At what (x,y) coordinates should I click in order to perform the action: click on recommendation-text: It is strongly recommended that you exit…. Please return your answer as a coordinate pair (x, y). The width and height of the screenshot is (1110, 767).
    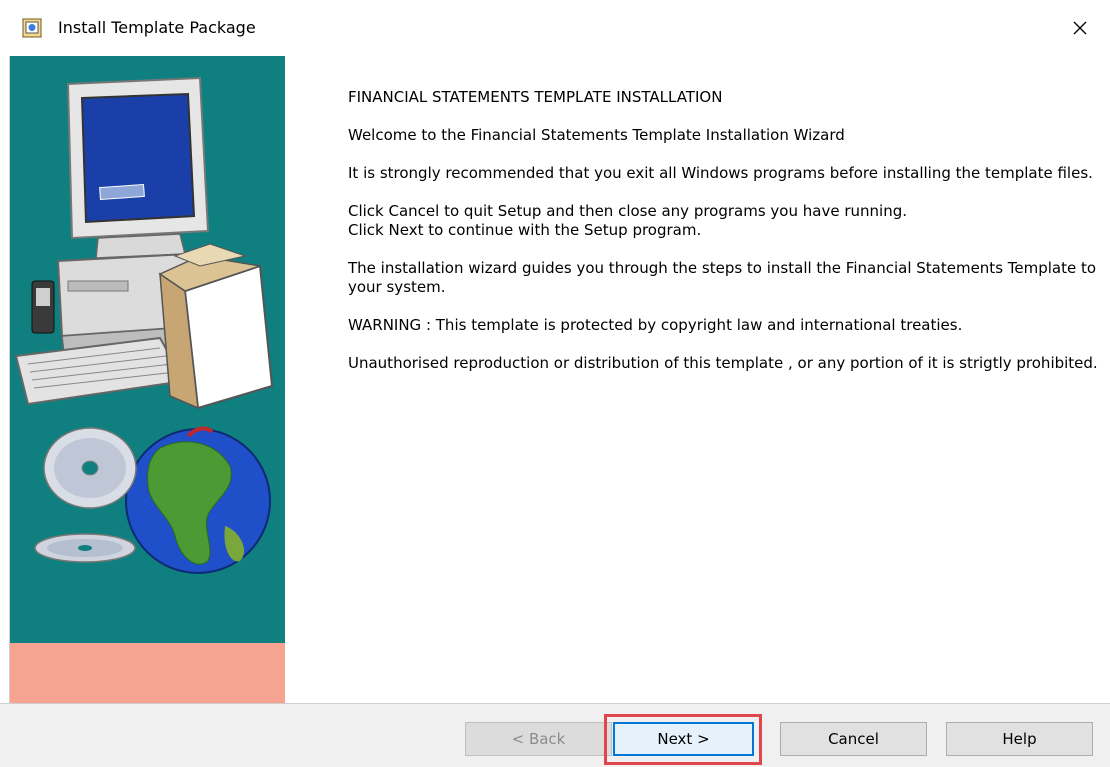
    Looking at the image, I should click on (720, 173).